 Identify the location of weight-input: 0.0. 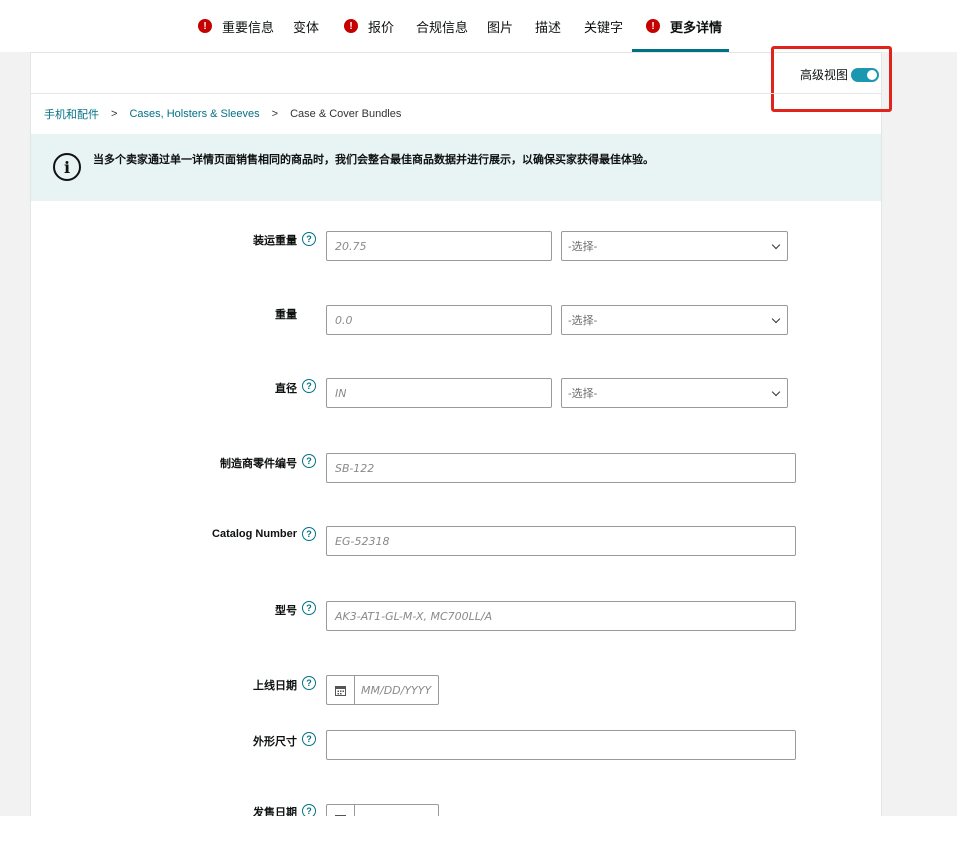
(439, 320).